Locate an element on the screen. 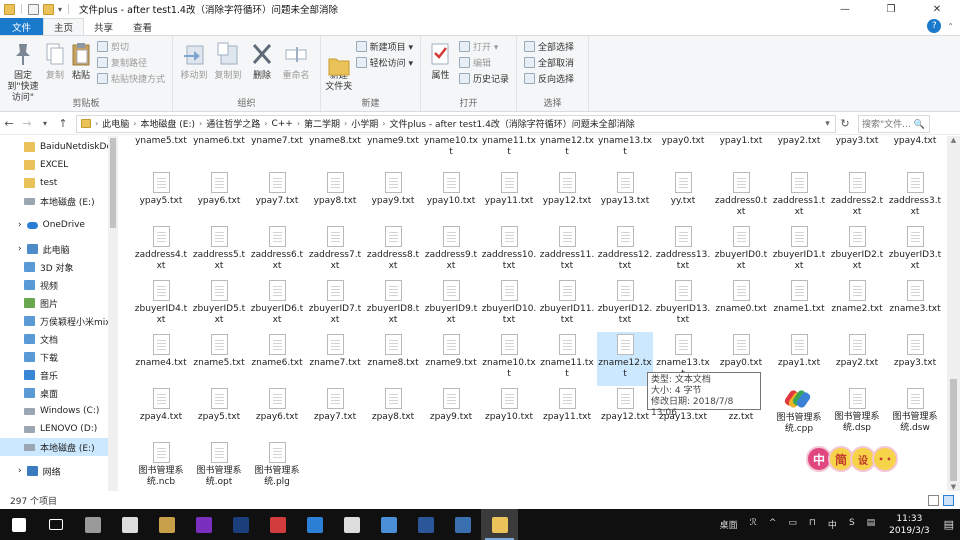  open-button: 打开 ▾ is located at coordinates (483, 46).